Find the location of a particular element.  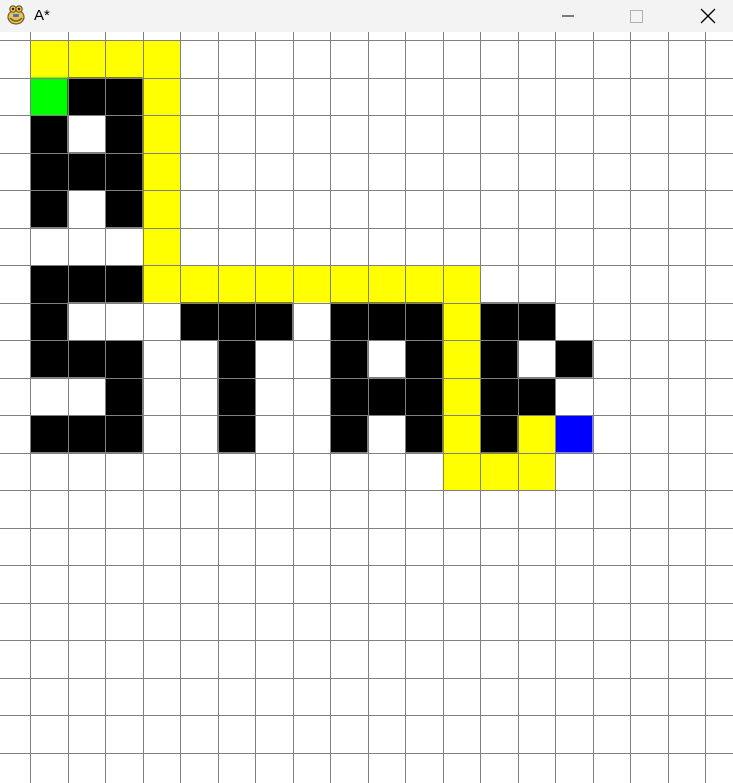

end-cell is located at coordinates (574, 434).